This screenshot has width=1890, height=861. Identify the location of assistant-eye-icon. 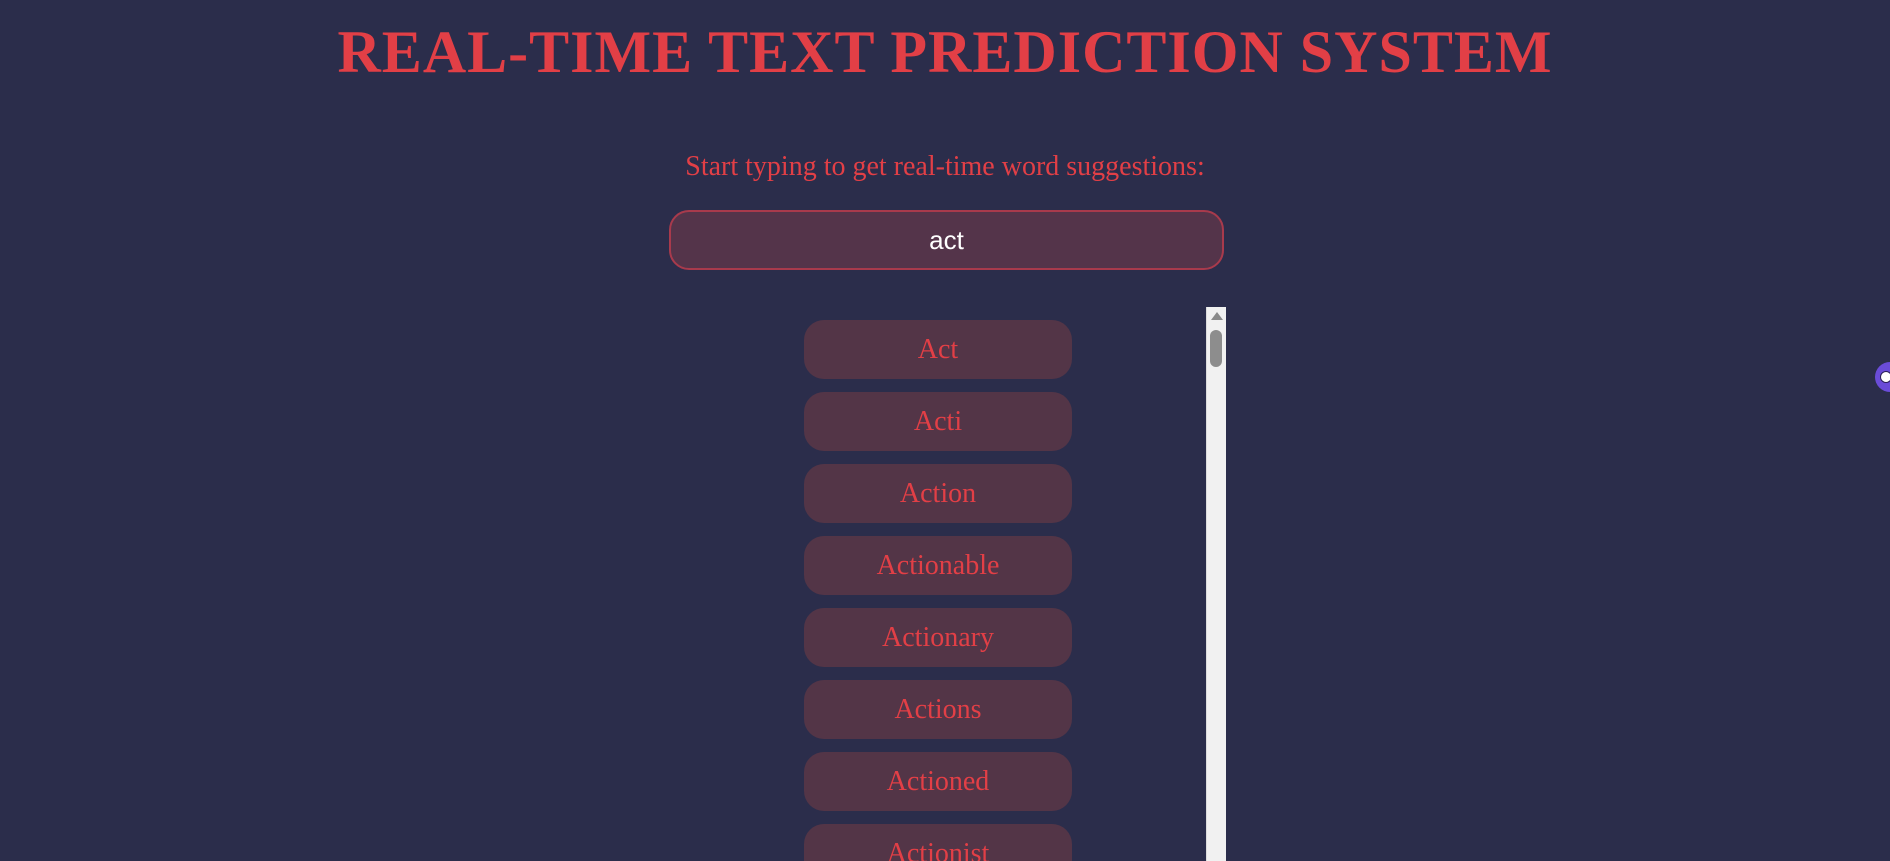
(1882, 377).